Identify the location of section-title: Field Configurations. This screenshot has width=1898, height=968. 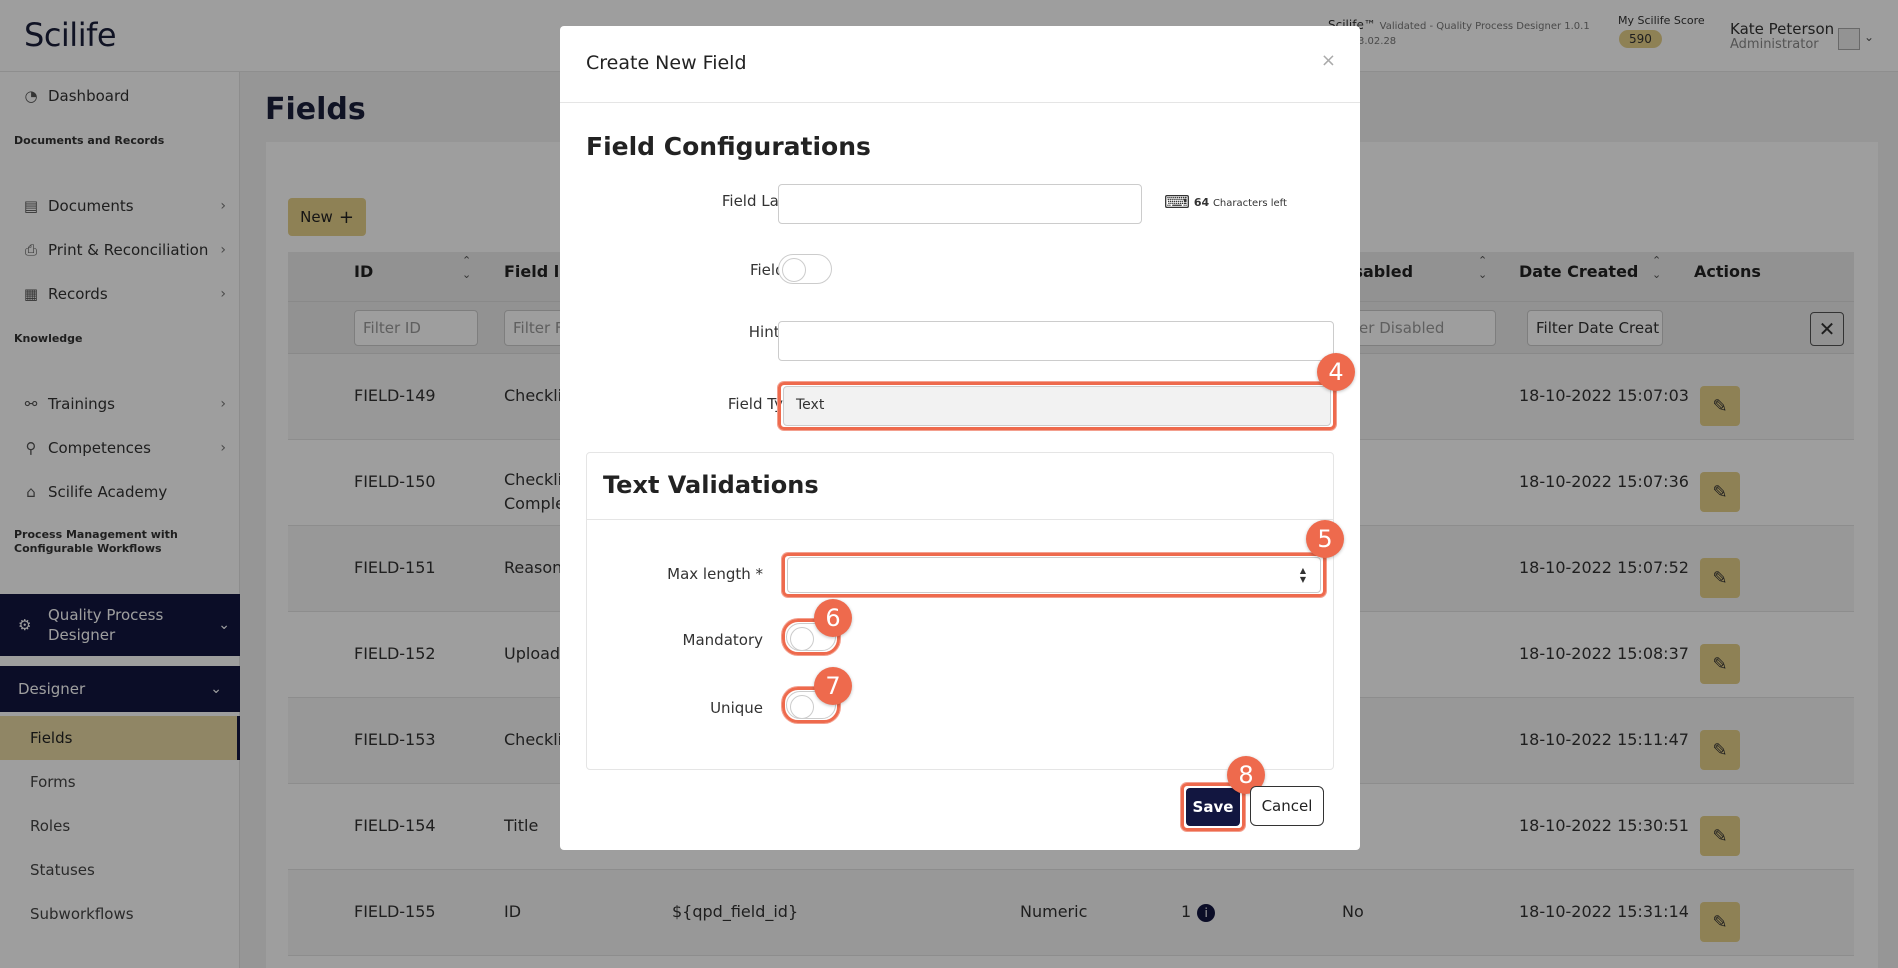
(728, 146).